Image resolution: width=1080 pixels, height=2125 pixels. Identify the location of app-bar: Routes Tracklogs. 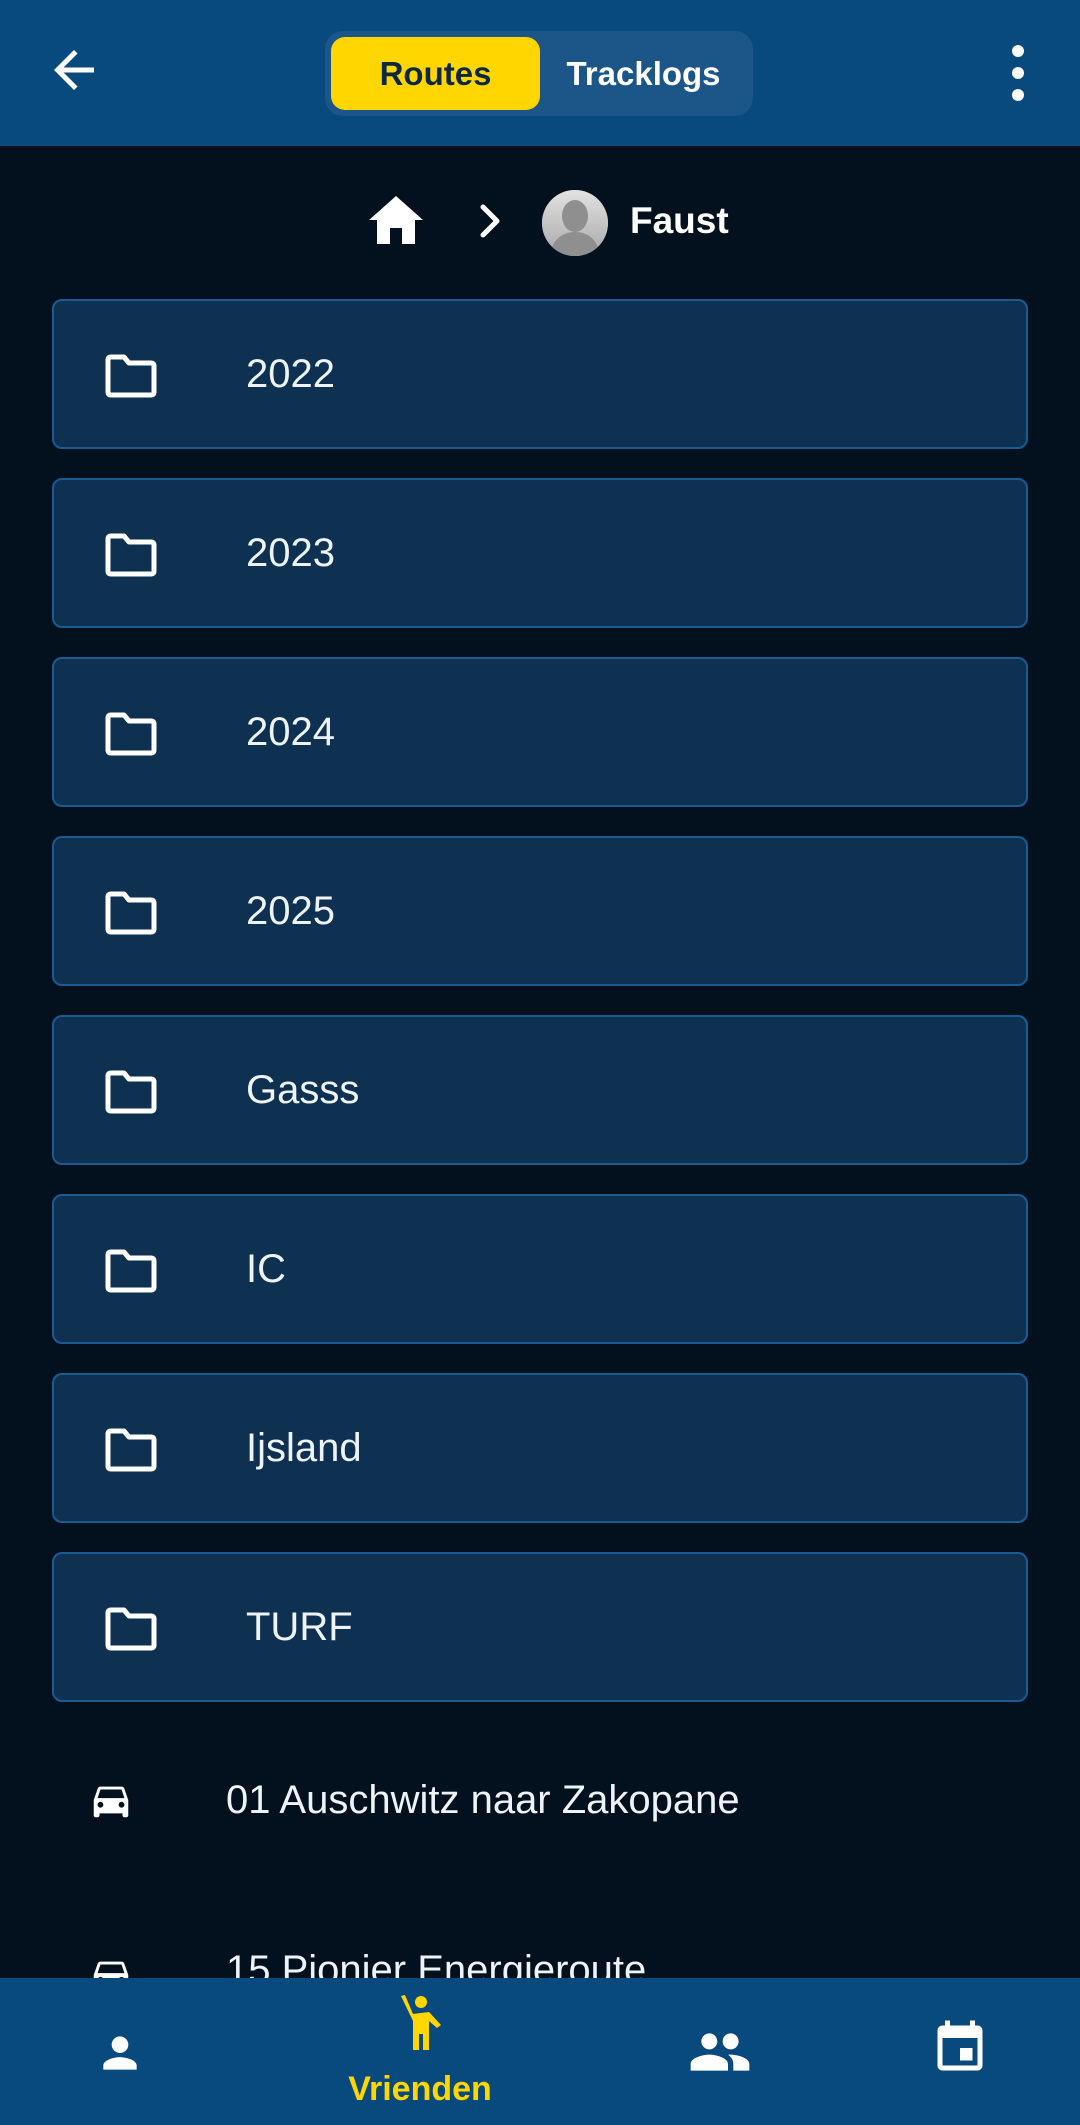
(540, 73).